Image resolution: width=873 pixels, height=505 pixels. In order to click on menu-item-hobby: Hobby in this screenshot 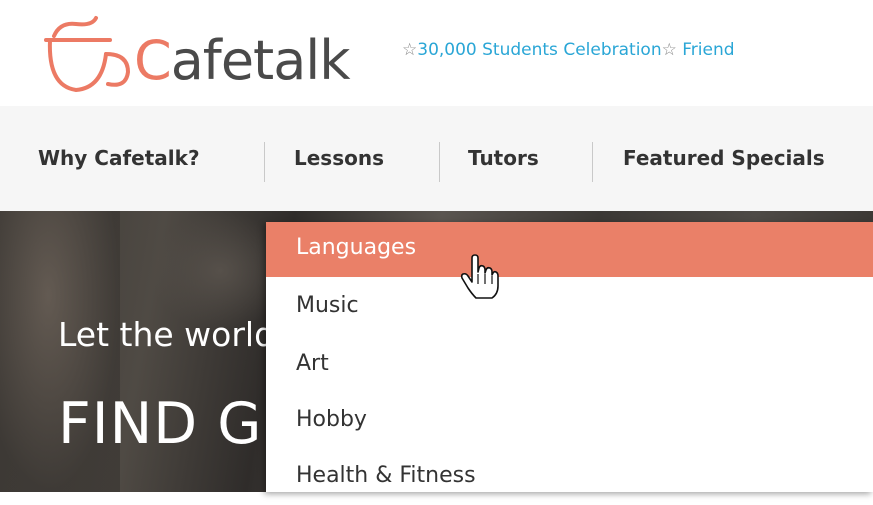, I will do `click(569, 421)`.